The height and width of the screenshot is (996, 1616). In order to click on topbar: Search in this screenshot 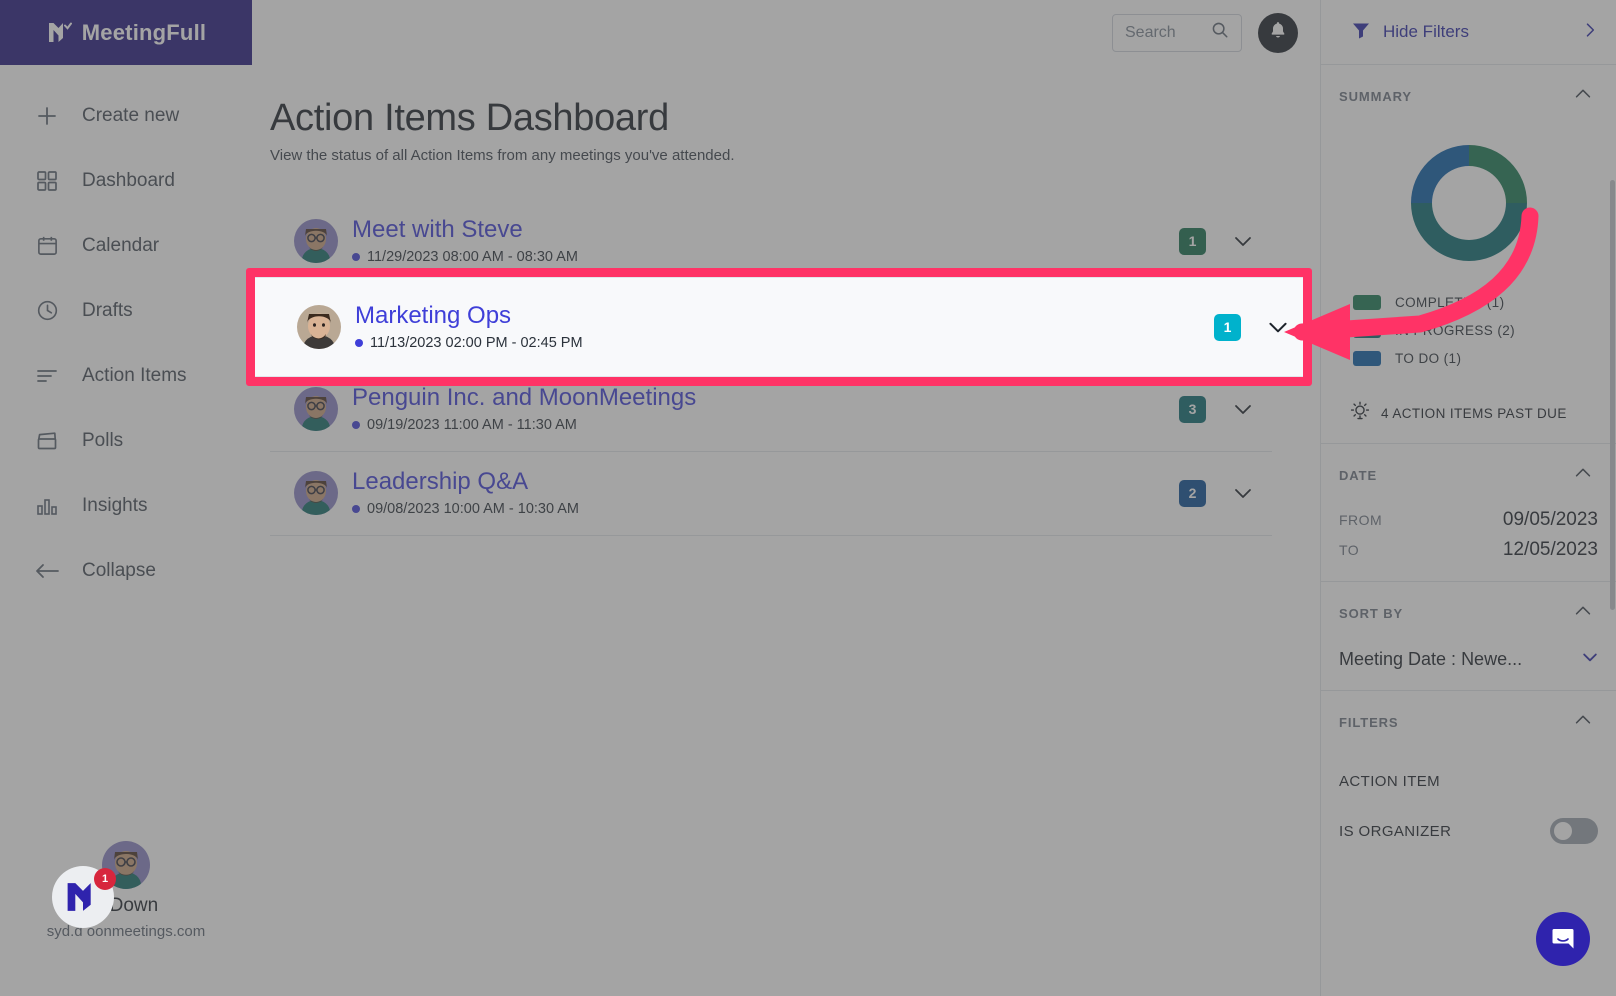, I will do `click(786, 32)`.